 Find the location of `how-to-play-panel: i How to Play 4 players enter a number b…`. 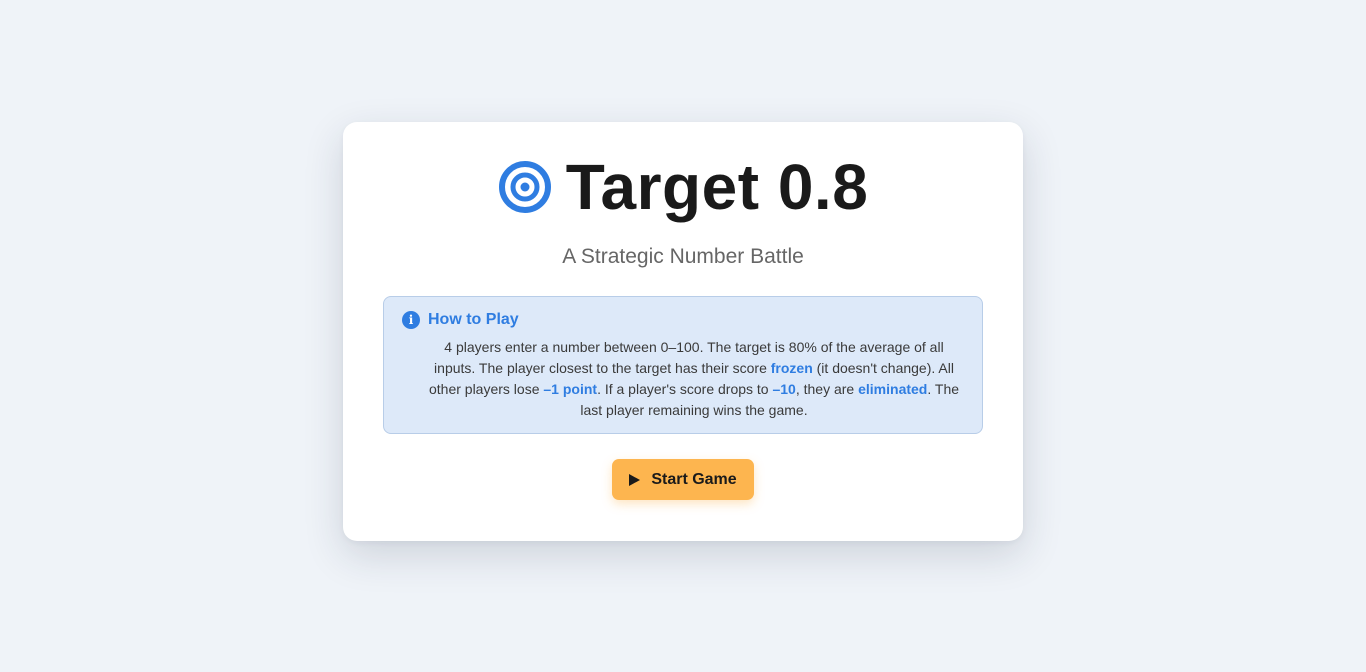

how-to-play-panel: i How to Play 4 players enter a number b… is located at coordinates (683, 365).